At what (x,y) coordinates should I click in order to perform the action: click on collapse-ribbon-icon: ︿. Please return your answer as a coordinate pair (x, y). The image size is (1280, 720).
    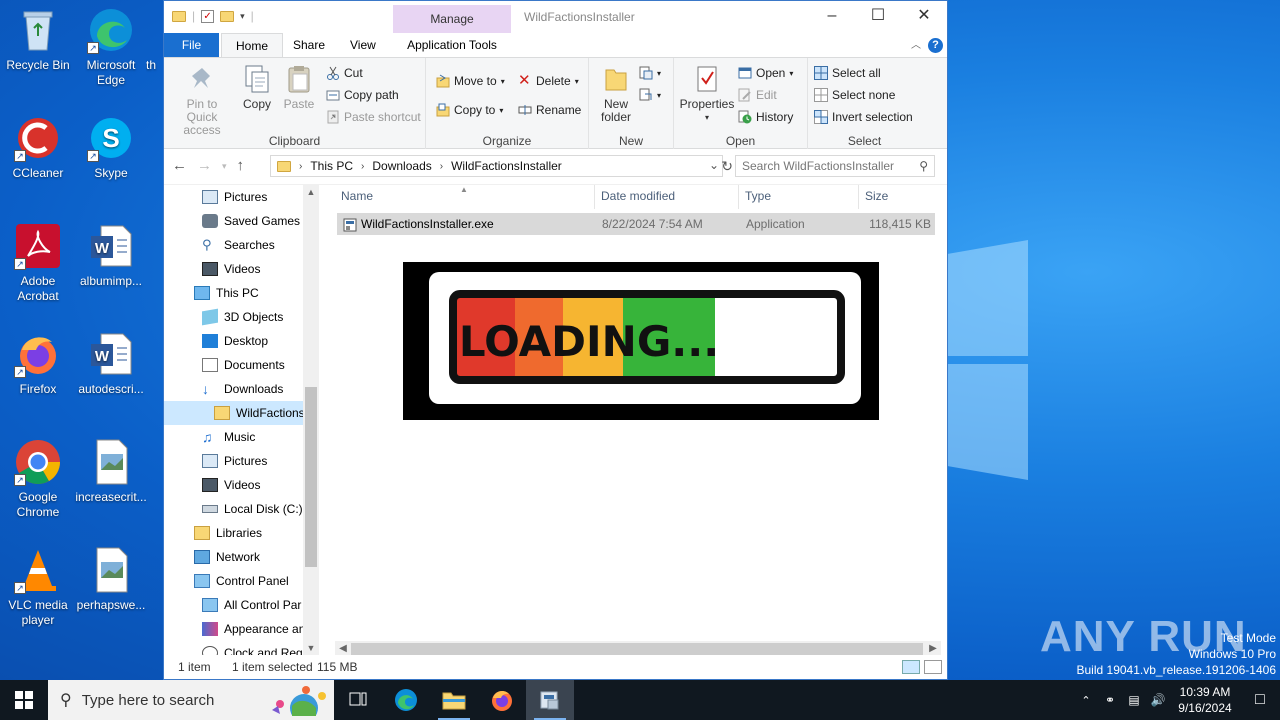
    Looking at the image, I should click on (916, 43).